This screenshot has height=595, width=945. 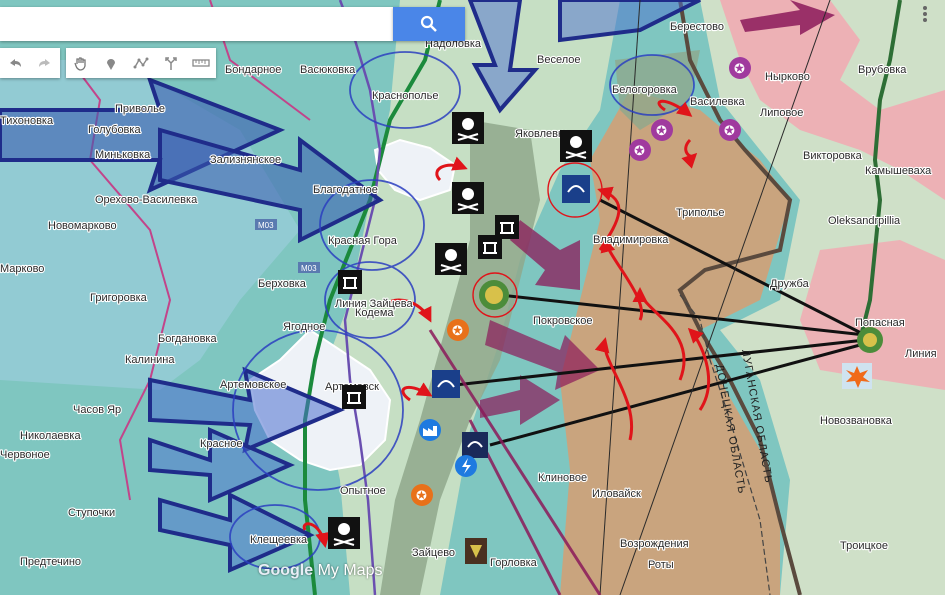 What do you see at coordinates (898, 171) in the screenshot?
I see `label-kamyshevaha: Камышеваха` at bounding box center [898, 171].